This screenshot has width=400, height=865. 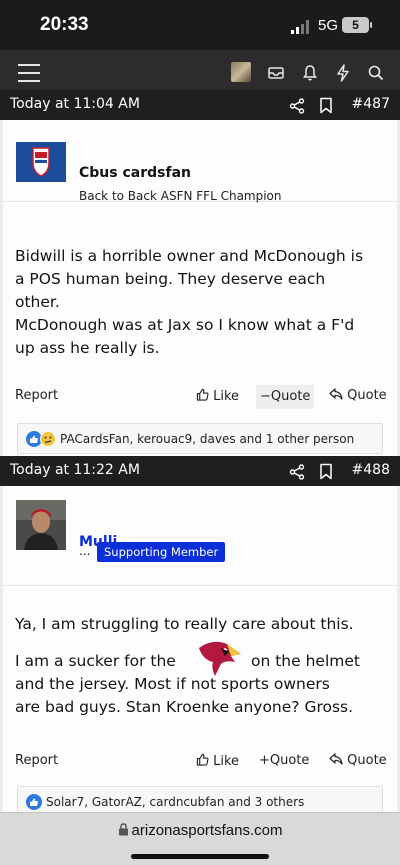 I want to click on post-number: #488, so click(x=371, y=470).